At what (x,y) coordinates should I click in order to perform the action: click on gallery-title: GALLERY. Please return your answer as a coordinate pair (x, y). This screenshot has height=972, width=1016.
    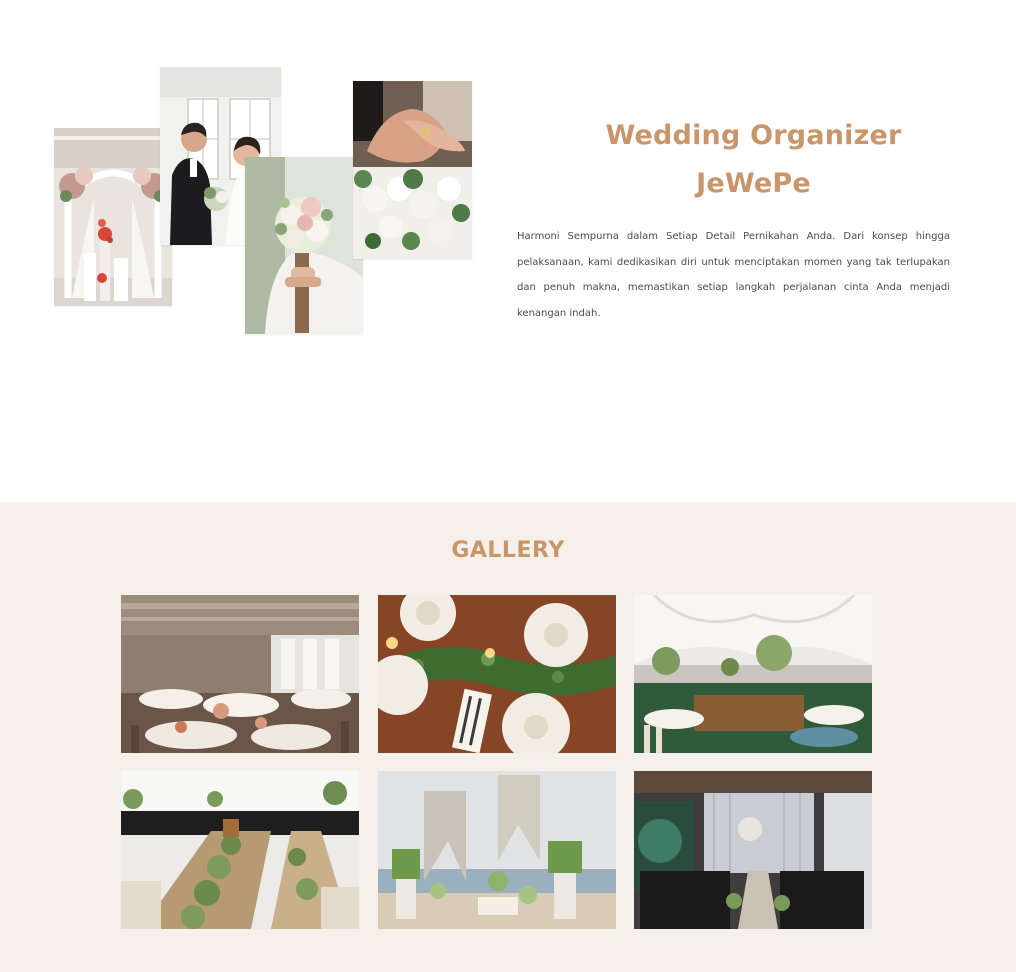
    Looking at the image, I should click on (508, 550).